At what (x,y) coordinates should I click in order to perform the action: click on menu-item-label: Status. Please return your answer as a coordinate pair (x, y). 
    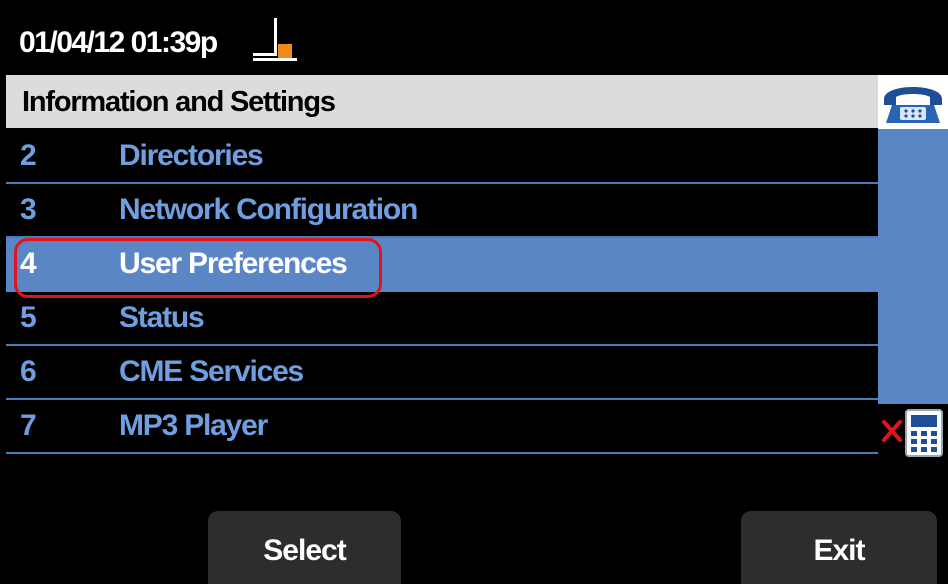
    Looking at the image, I should click on (162, 317).